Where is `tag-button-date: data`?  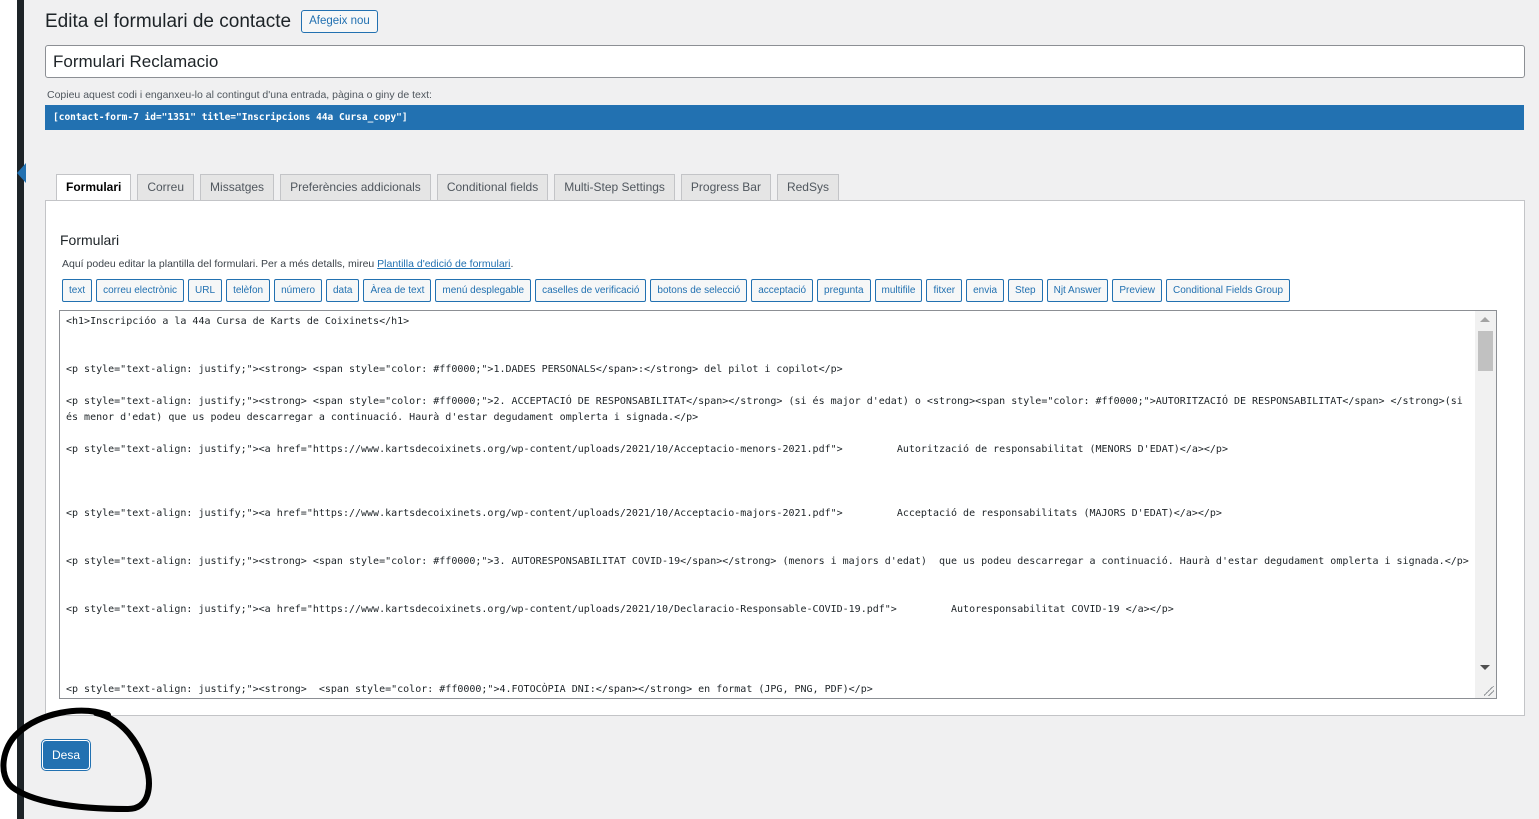 tag-button-date: data is located at coordinates (343, 290).